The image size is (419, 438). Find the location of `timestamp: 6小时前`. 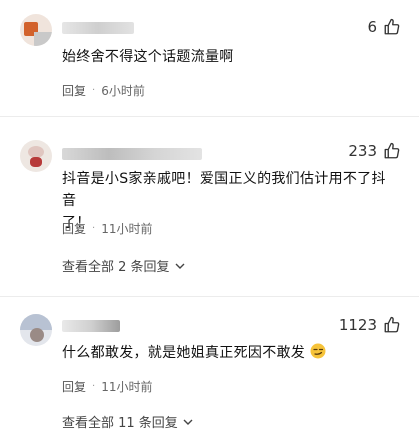

timestamp: 6小时前 is located at coordinates (123, 91).